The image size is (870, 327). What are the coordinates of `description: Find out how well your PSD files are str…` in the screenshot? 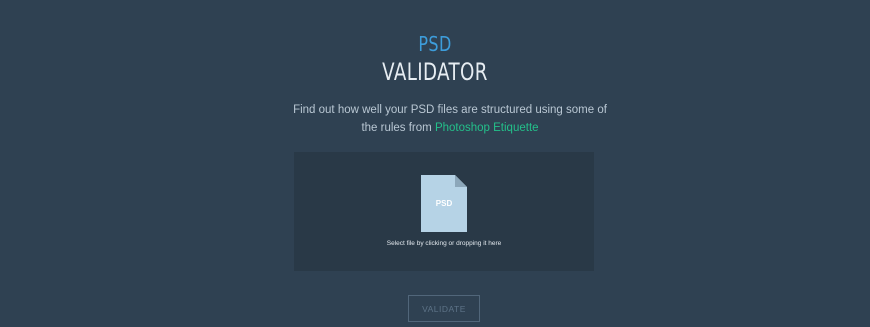 It's located at (450, 119).